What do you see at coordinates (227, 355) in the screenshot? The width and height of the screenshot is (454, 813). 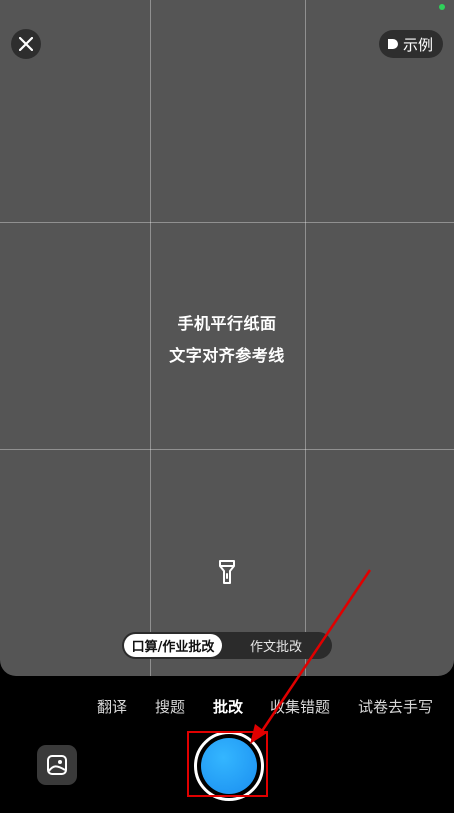 I see `hint-text-line2: 文字对齐参考线` at bounding box center [227, 355].